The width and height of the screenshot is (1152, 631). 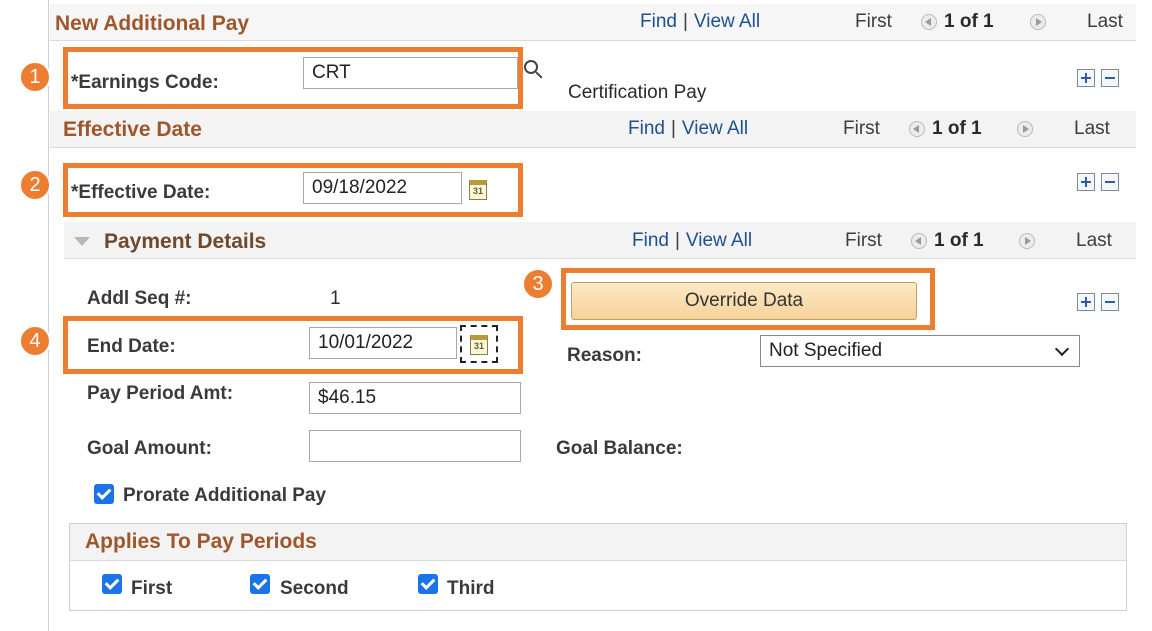 What do you see at coordinates (48, 315) in the screenshot?
I see `left-border` at bounding box center [48, 315].